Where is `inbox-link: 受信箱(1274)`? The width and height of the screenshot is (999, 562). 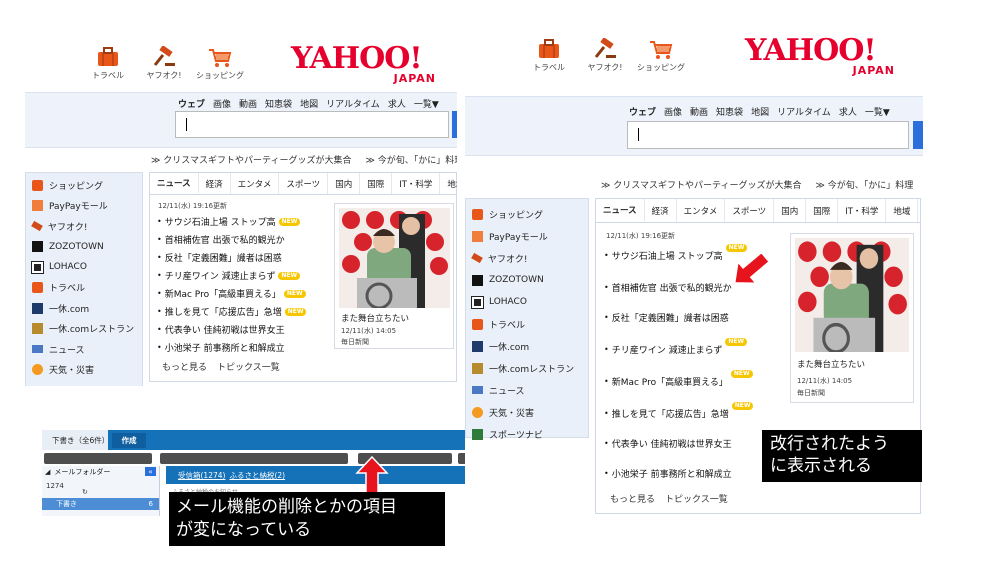
inbox-link: 受信箱(1274) is located at coordinates (201, 475).